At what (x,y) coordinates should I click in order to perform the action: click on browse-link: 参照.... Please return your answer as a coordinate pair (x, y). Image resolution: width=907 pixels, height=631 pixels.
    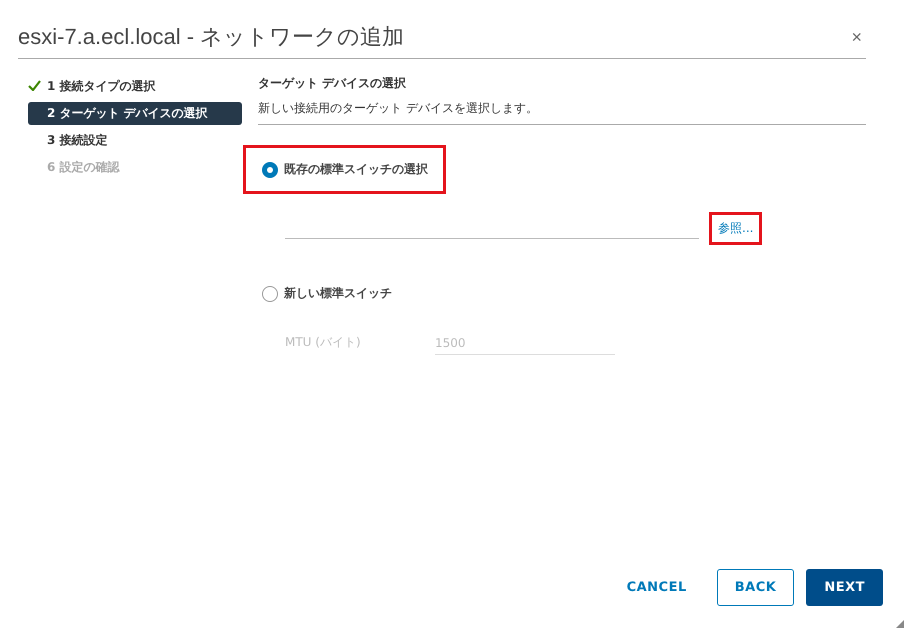
    Looking at the image, I should click on (735, 228).